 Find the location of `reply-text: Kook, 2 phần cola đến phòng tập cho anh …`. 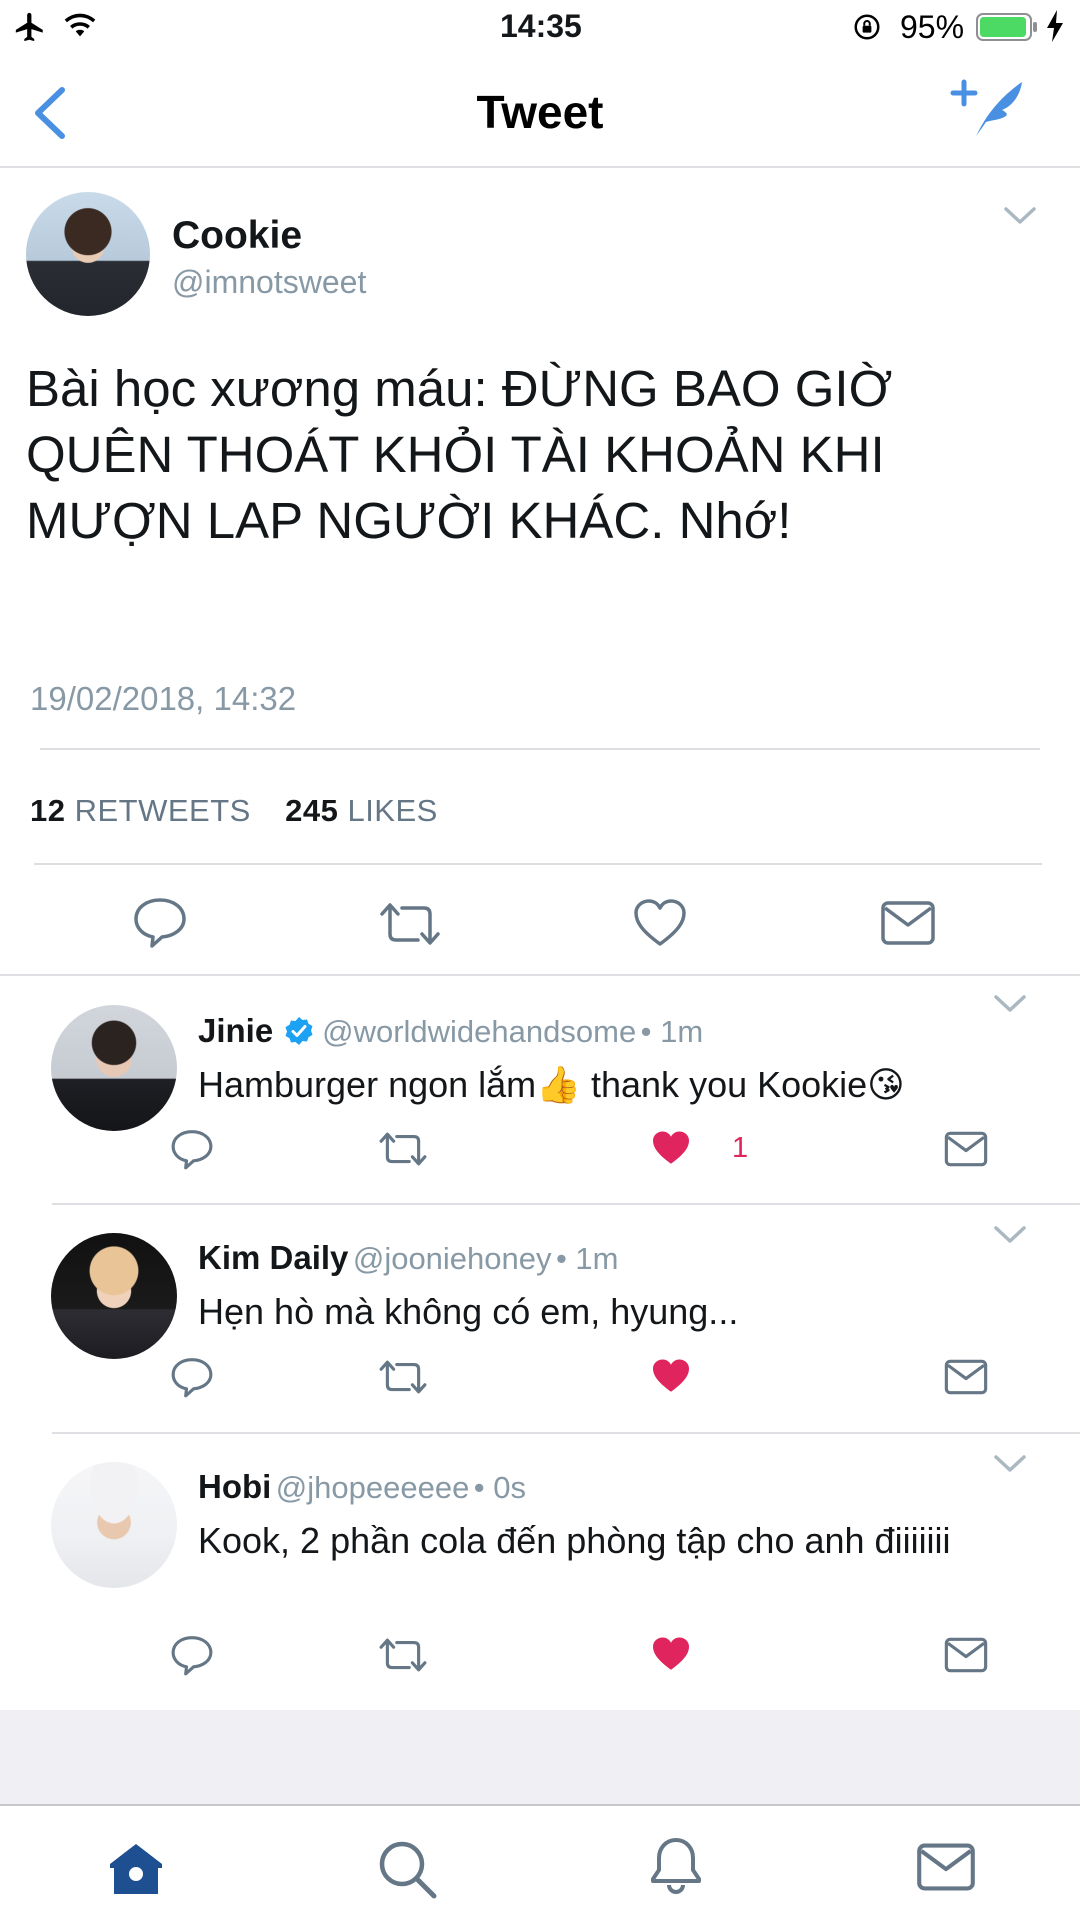

reply-text: Kook, 2 phần cola đến phòng tập cho anh … is located at coordinates (574, 1540).